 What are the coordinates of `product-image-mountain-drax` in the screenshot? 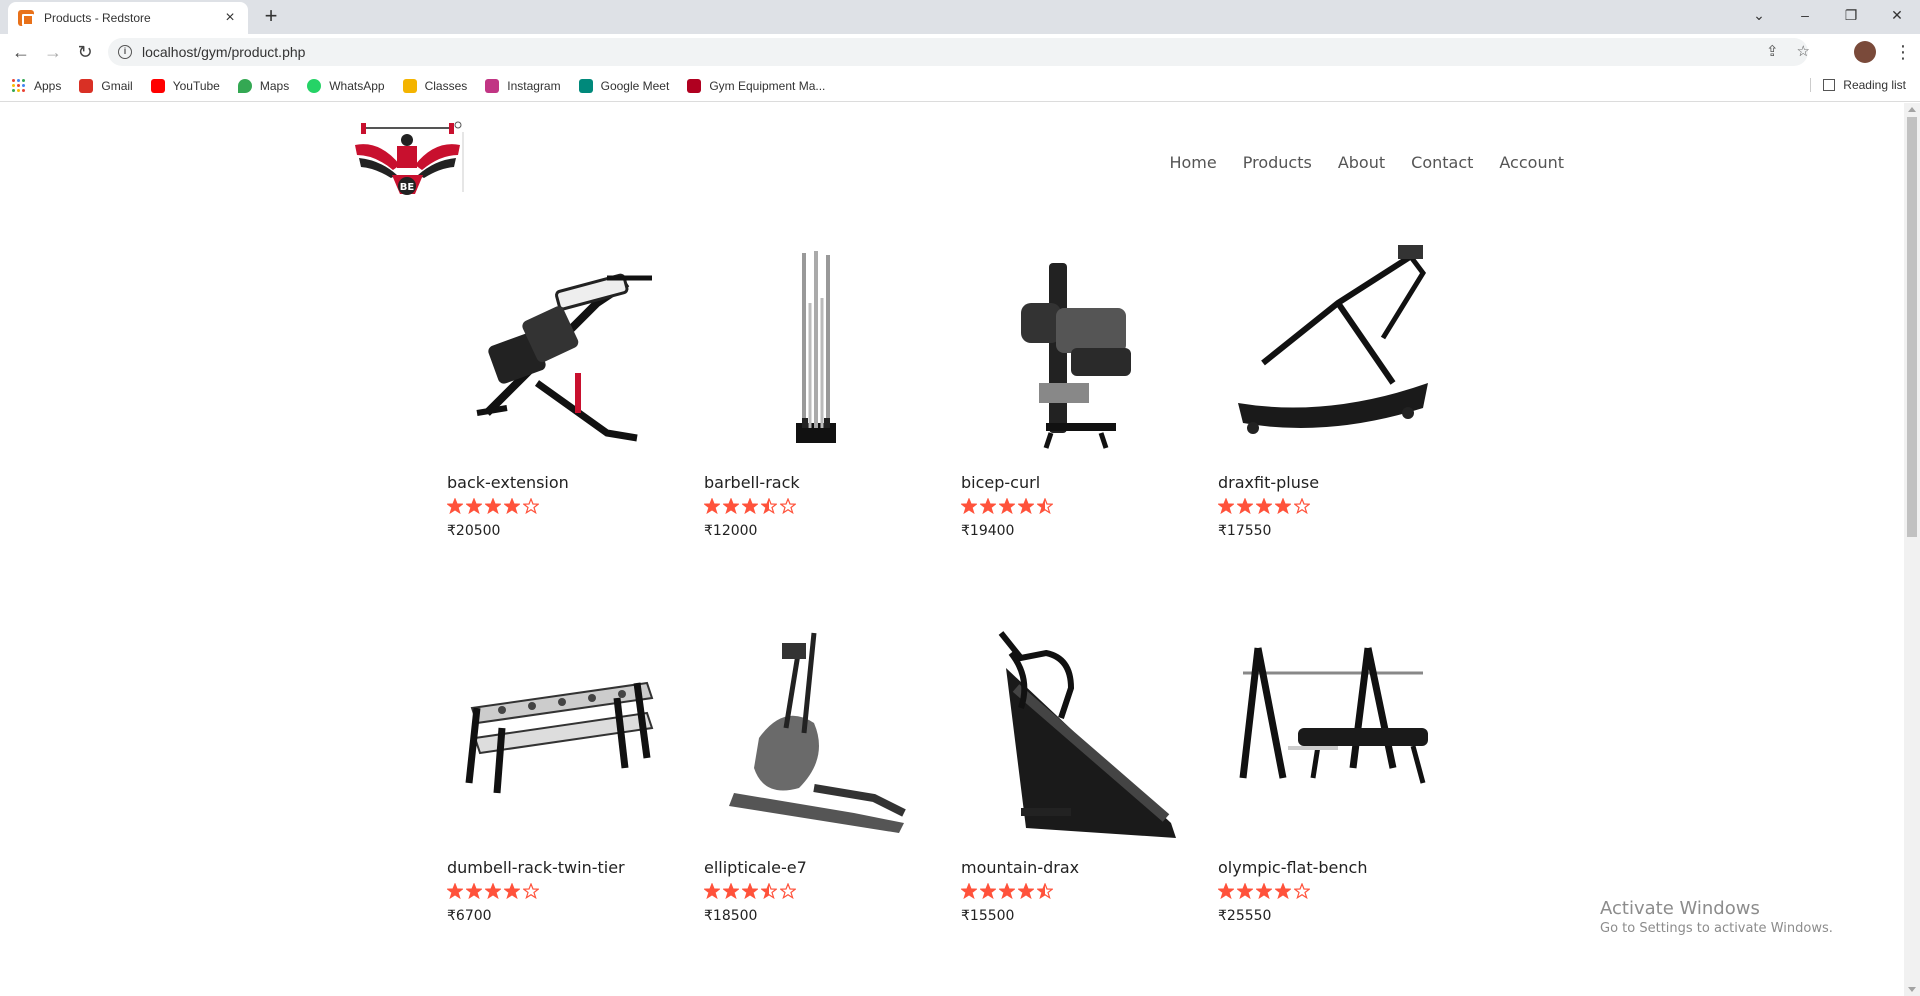 It's located at (1071, 738).